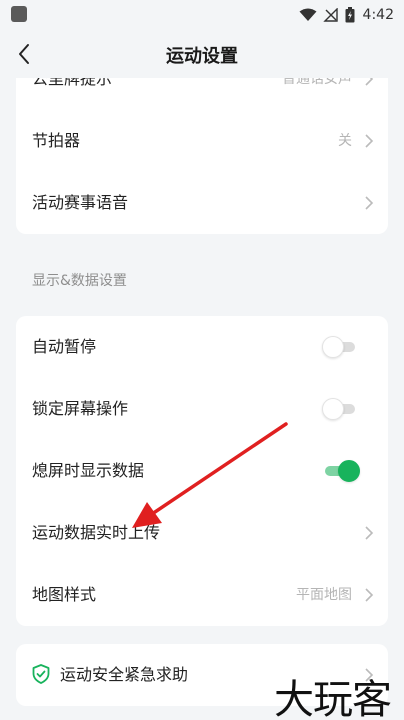 Image resolution: width=404 pixels, height=720 pixels. What do you see at coordinates (350, 15) in the screenshot?
I see `battery-charging-icon` at bounding box center [350, 15].